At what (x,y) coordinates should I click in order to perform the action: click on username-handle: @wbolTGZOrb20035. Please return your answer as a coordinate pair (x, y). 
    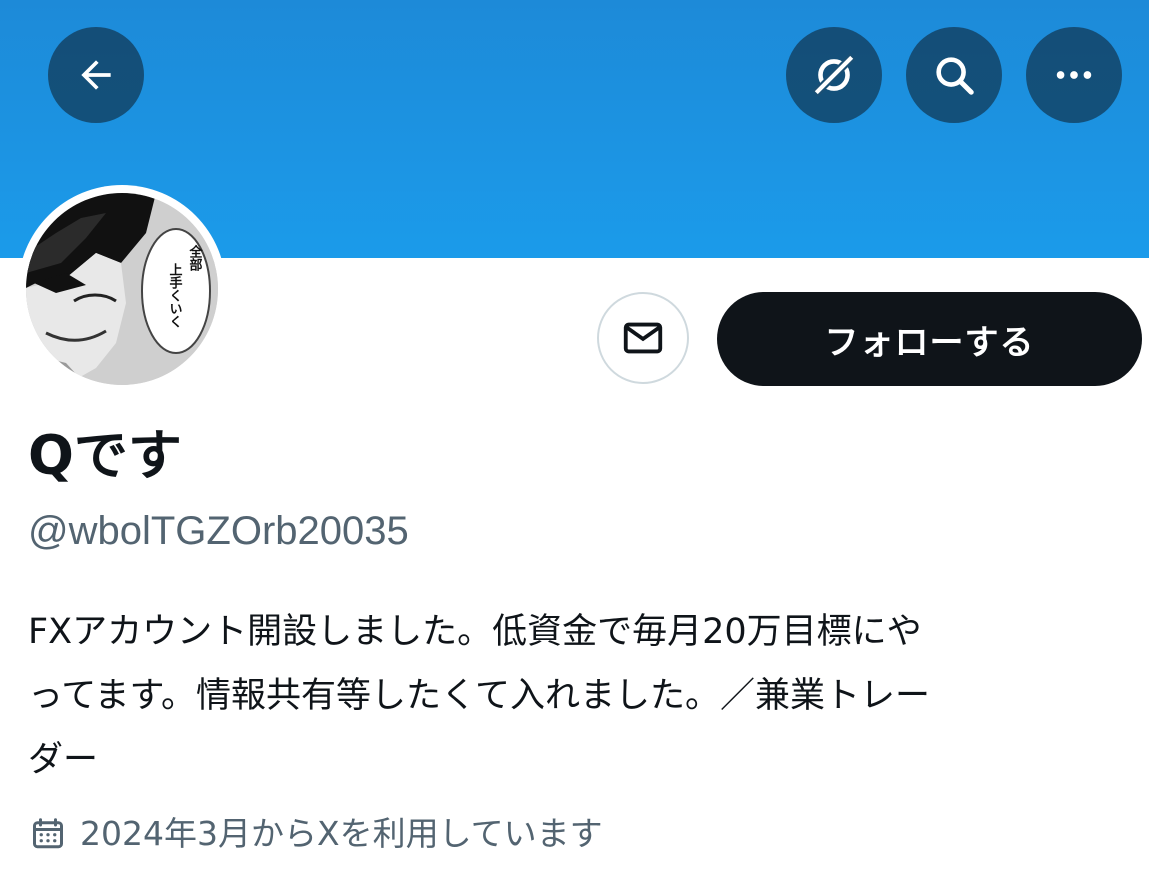
    Looking at the image, I should click on (218, 531).